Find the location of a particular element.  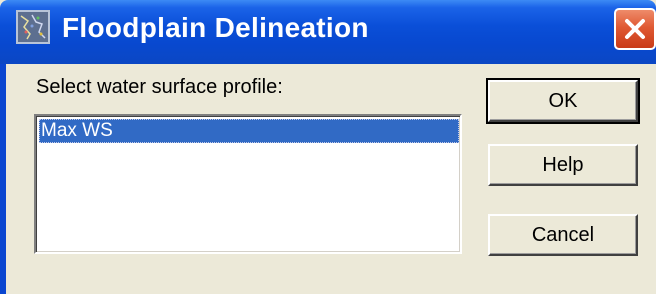

close-icon is located at coordinates (635, 29).